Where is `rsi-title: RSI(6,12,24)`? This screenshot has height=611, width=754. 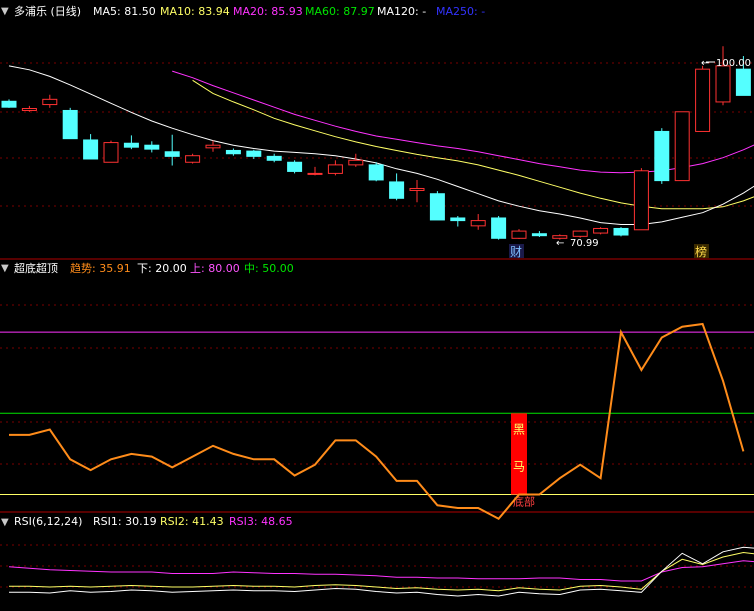 rsi-title: RSI(6,12,24) is located at coordinates (48, 521).